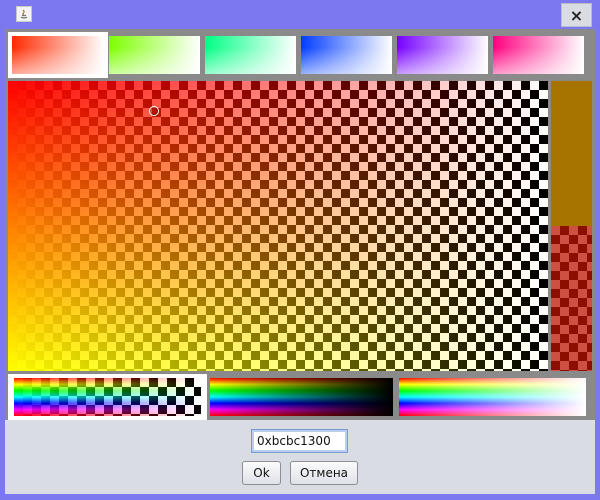  I want to click on hue-tab-yellow-green, so click(154, 55).